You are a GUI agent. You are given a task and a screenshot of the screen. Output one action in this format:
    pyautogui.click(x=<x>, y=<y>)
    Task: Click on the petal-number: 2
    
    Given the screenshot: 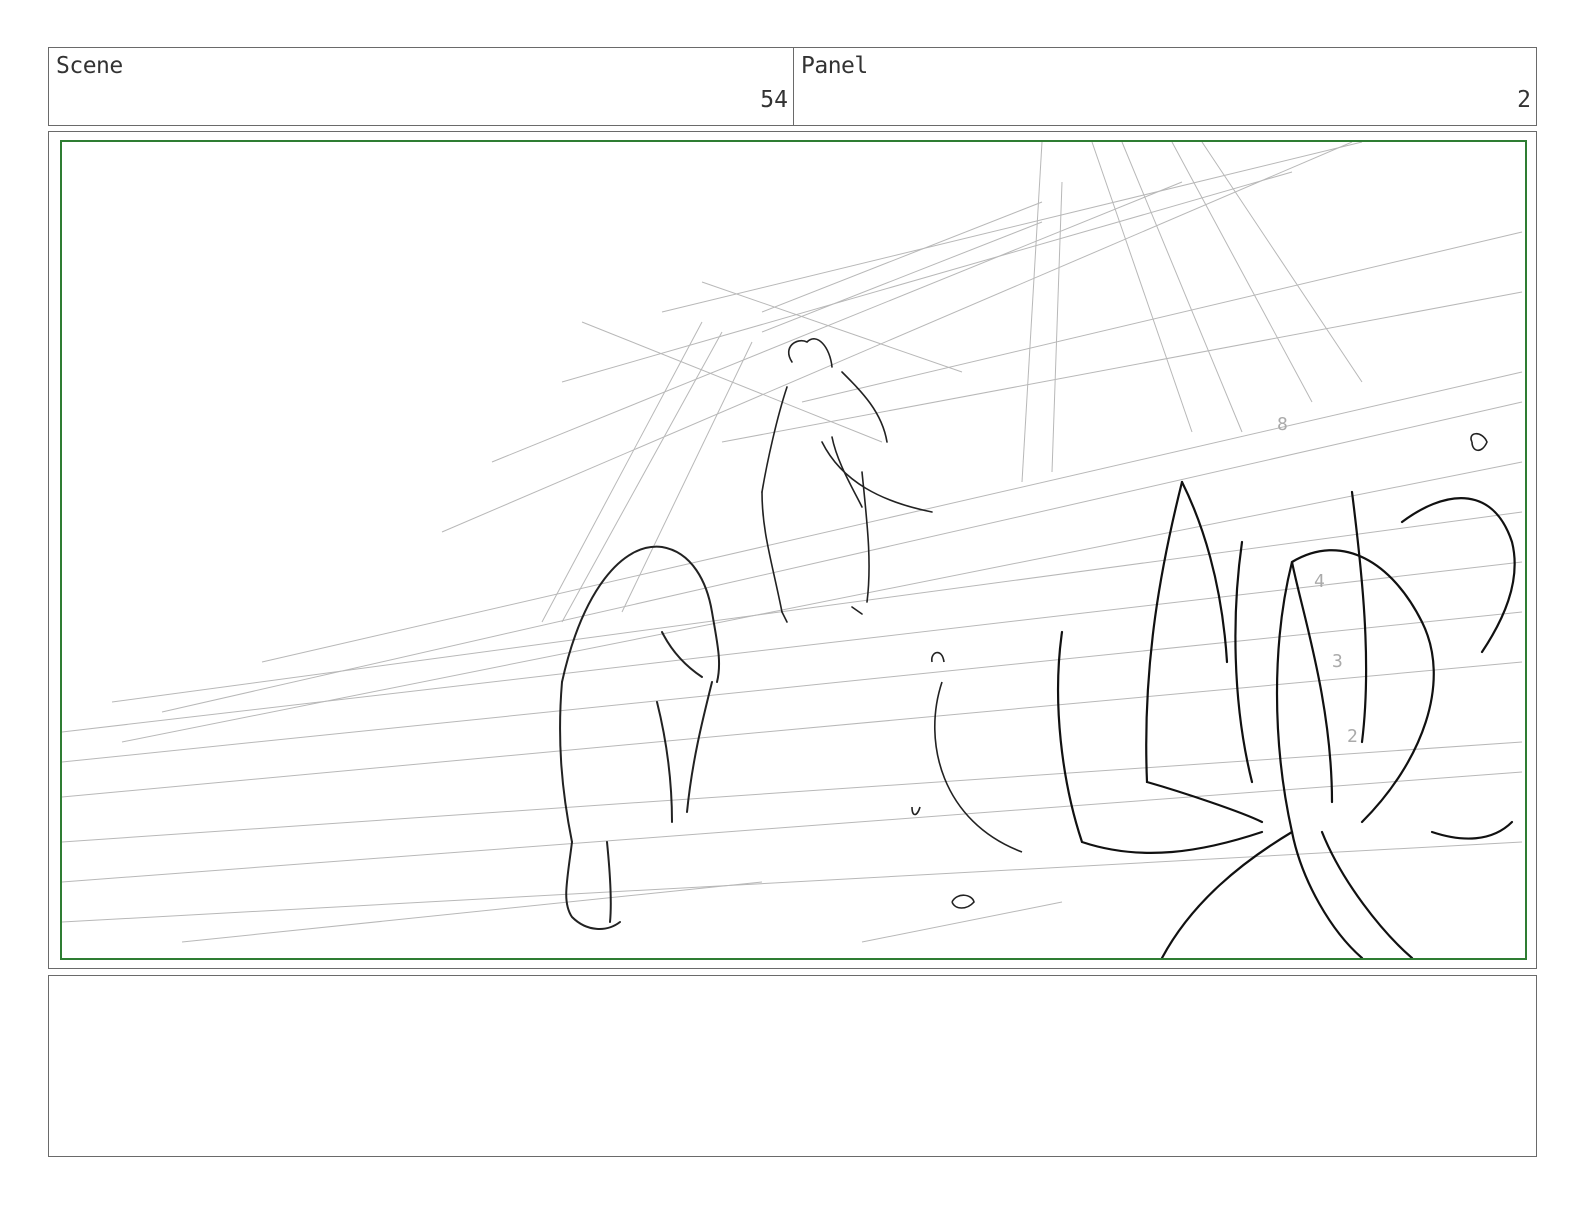 What is the action you would take?
    pyautogui.click(x=1352, y=736)
    